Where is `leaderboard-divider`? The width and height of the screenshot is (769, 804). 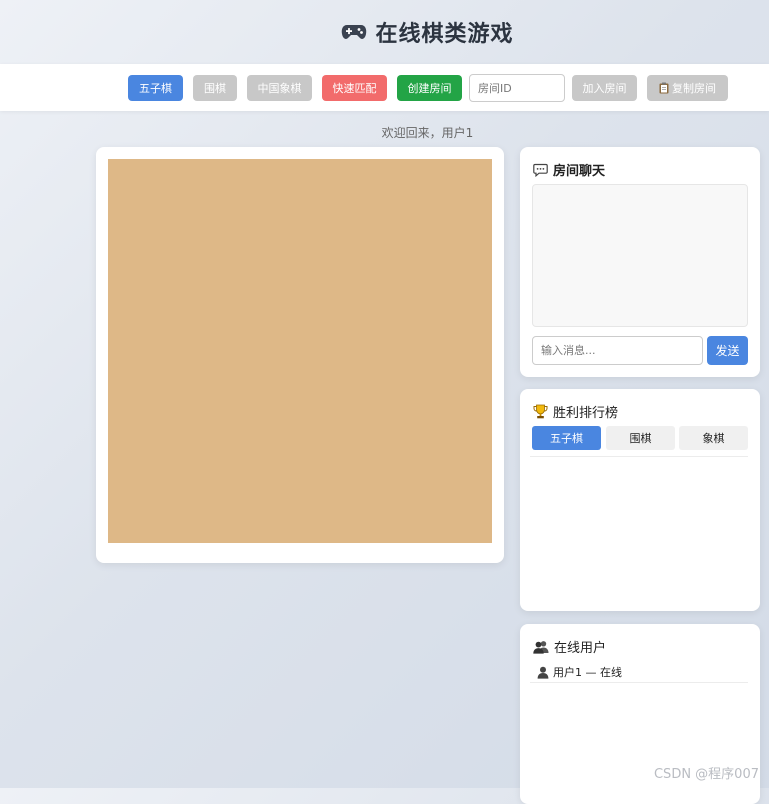
leaderboard-divider is located at coordinates (639, 456).